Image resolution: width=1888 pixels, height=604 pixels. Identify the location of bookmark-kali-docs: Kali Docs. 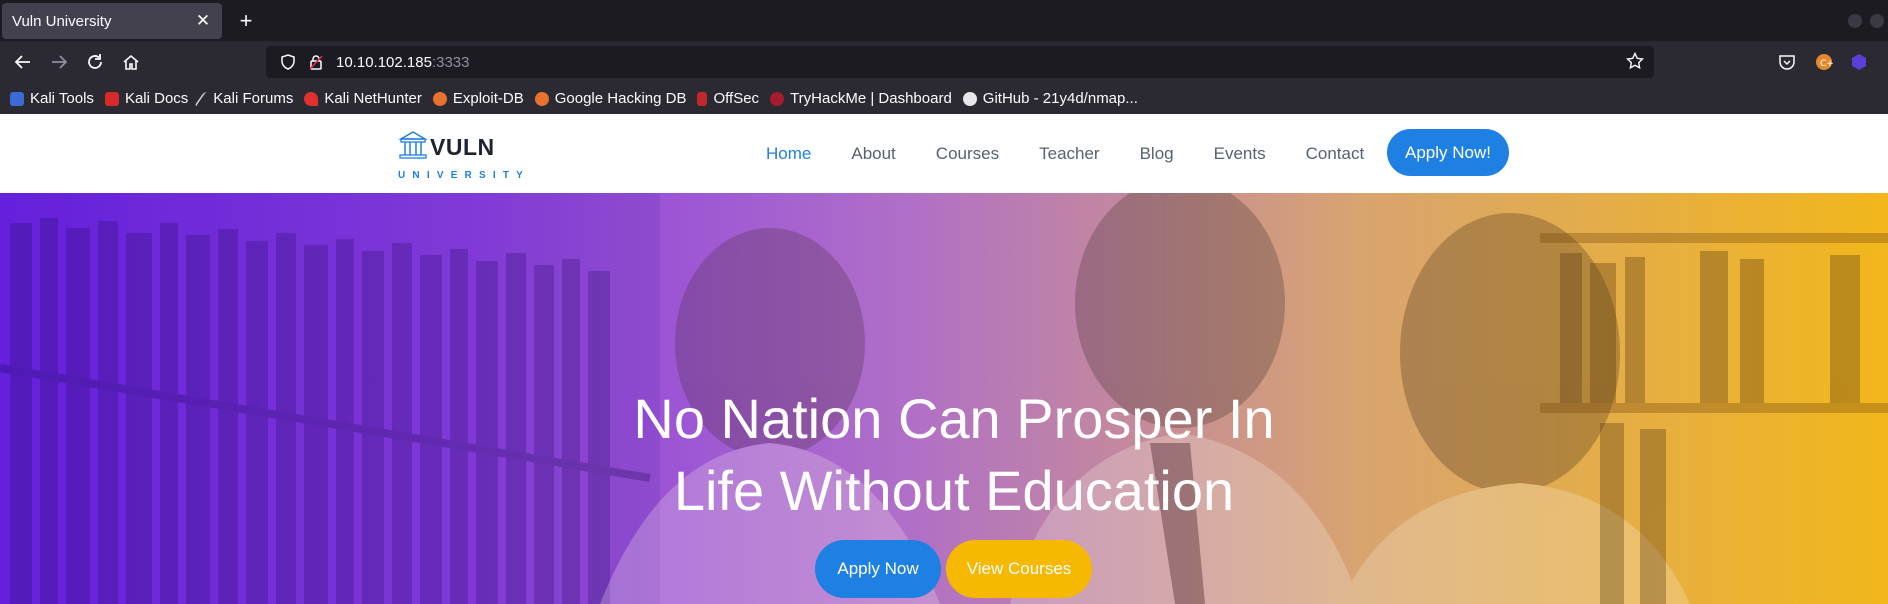
(146, 98).